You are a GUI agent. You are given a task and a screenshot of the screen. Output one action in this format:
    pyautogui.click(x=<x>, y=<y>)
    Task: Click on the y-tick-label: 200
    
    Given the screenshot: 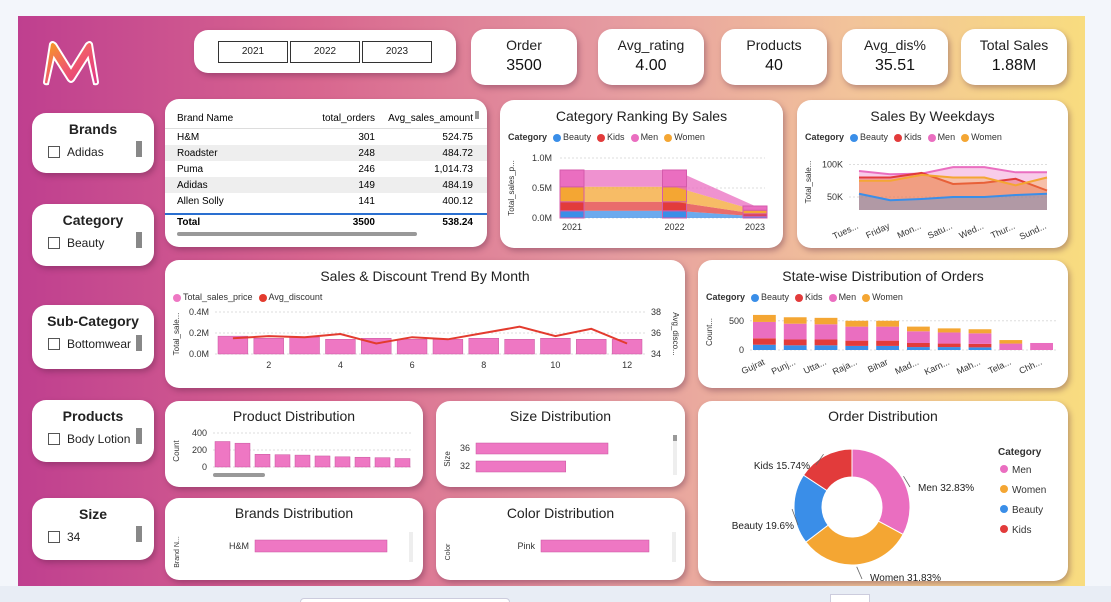 What is the action you would take?
    pyautogui.click(x=199, y=450)
    